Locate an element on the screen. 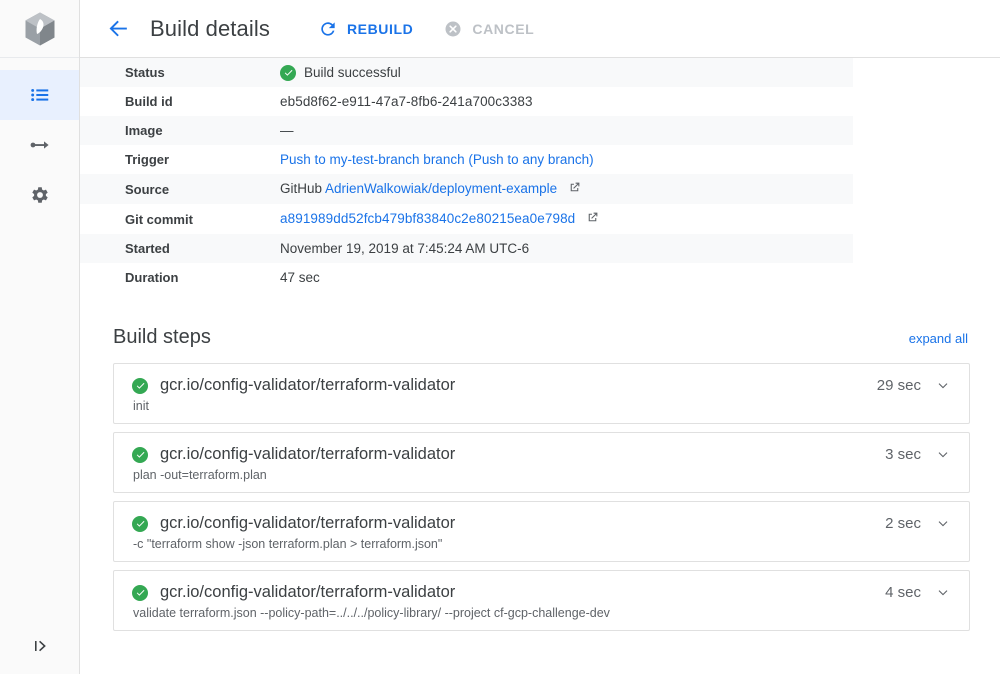 The height and width of the screenshot is (674, 1000). cancel-label: CANCEL is located at coordinates (503, 28).